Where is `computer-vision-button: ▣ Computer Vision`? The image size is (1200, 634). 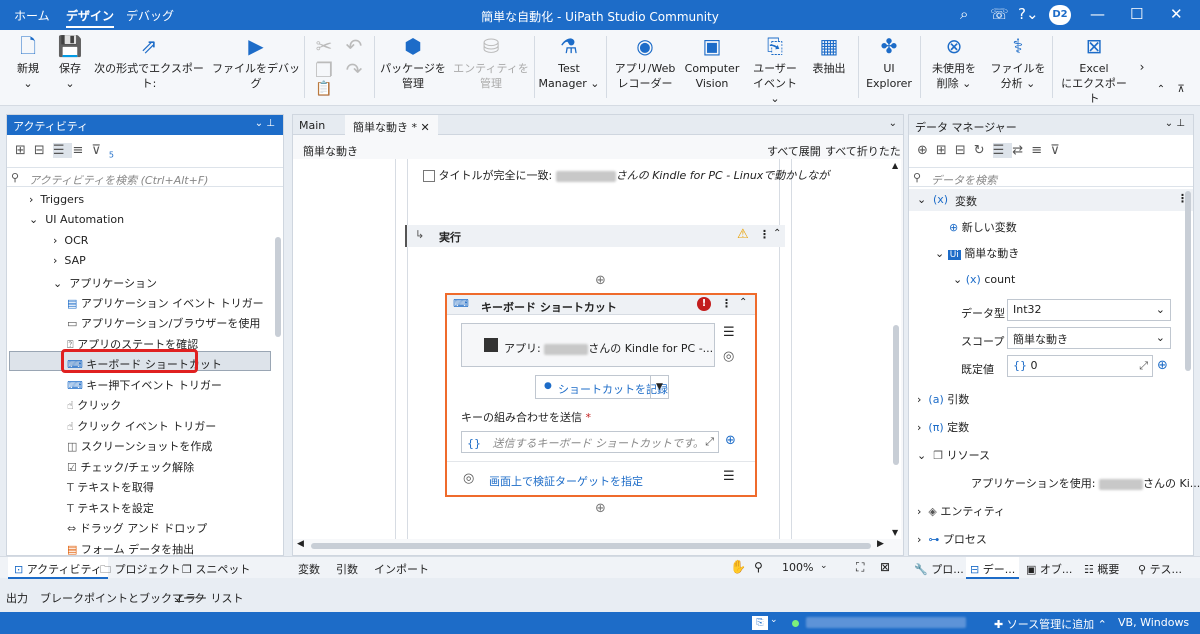
computer-vision-button: ▣ Computer Vision is located at coordinates (712, 62).